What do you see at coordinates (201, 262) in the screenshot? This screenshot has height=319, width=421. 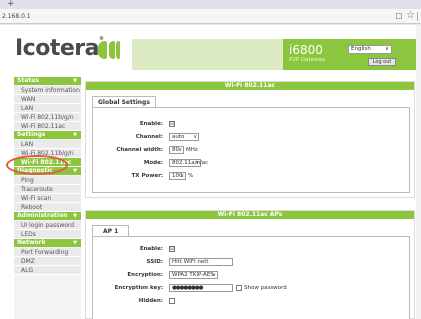 I see `ssid-input: Hitt WIFI nett` at bounding box center [201, 262].